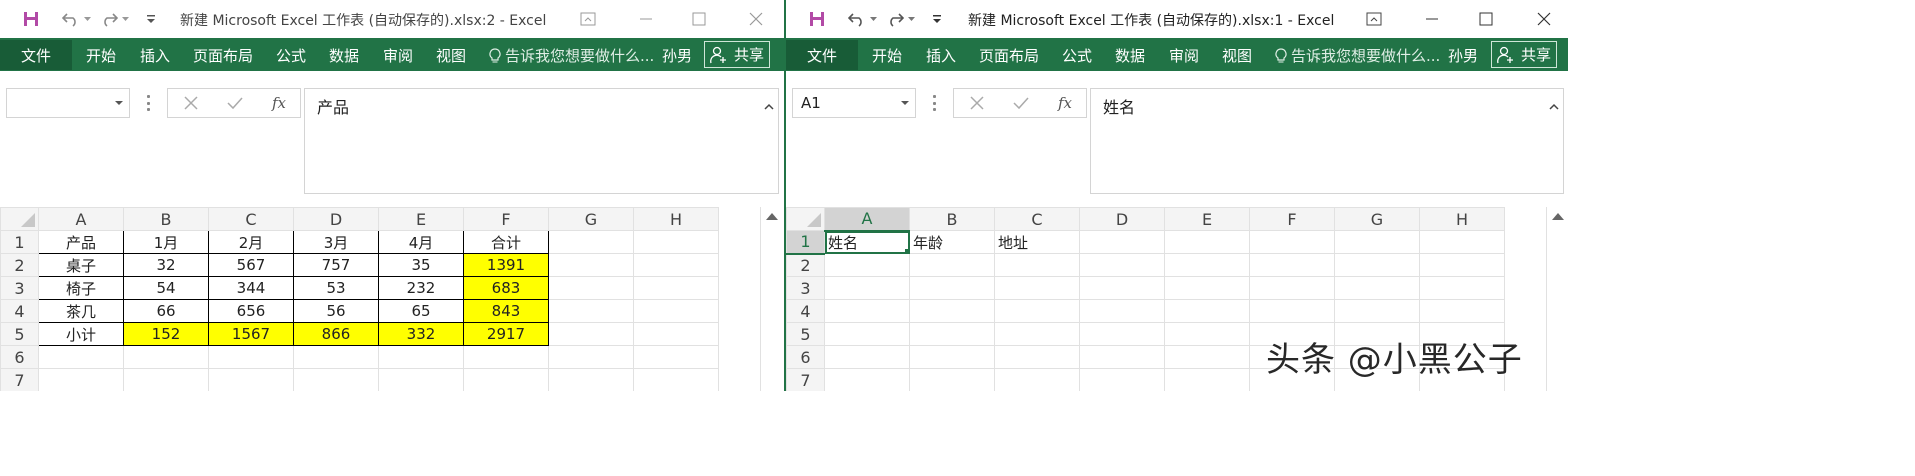 The image size is (1915, 476). What do you see at coordinates (873, 19) in the screenshot?
I see `undo-dropdown-icon` at bounding box center [873, 19].